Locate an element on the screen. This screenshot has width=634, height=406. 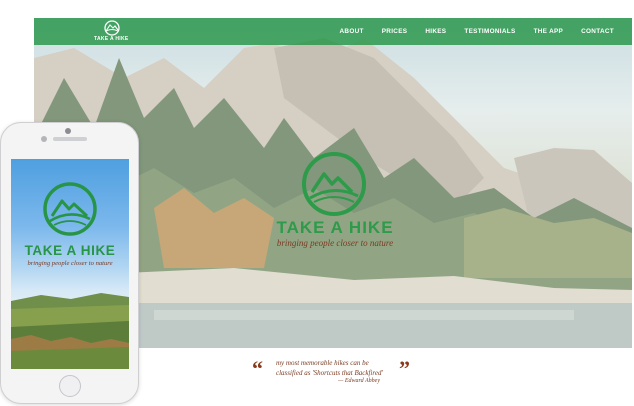
phone-home-button is located at coordinates (70, 386).